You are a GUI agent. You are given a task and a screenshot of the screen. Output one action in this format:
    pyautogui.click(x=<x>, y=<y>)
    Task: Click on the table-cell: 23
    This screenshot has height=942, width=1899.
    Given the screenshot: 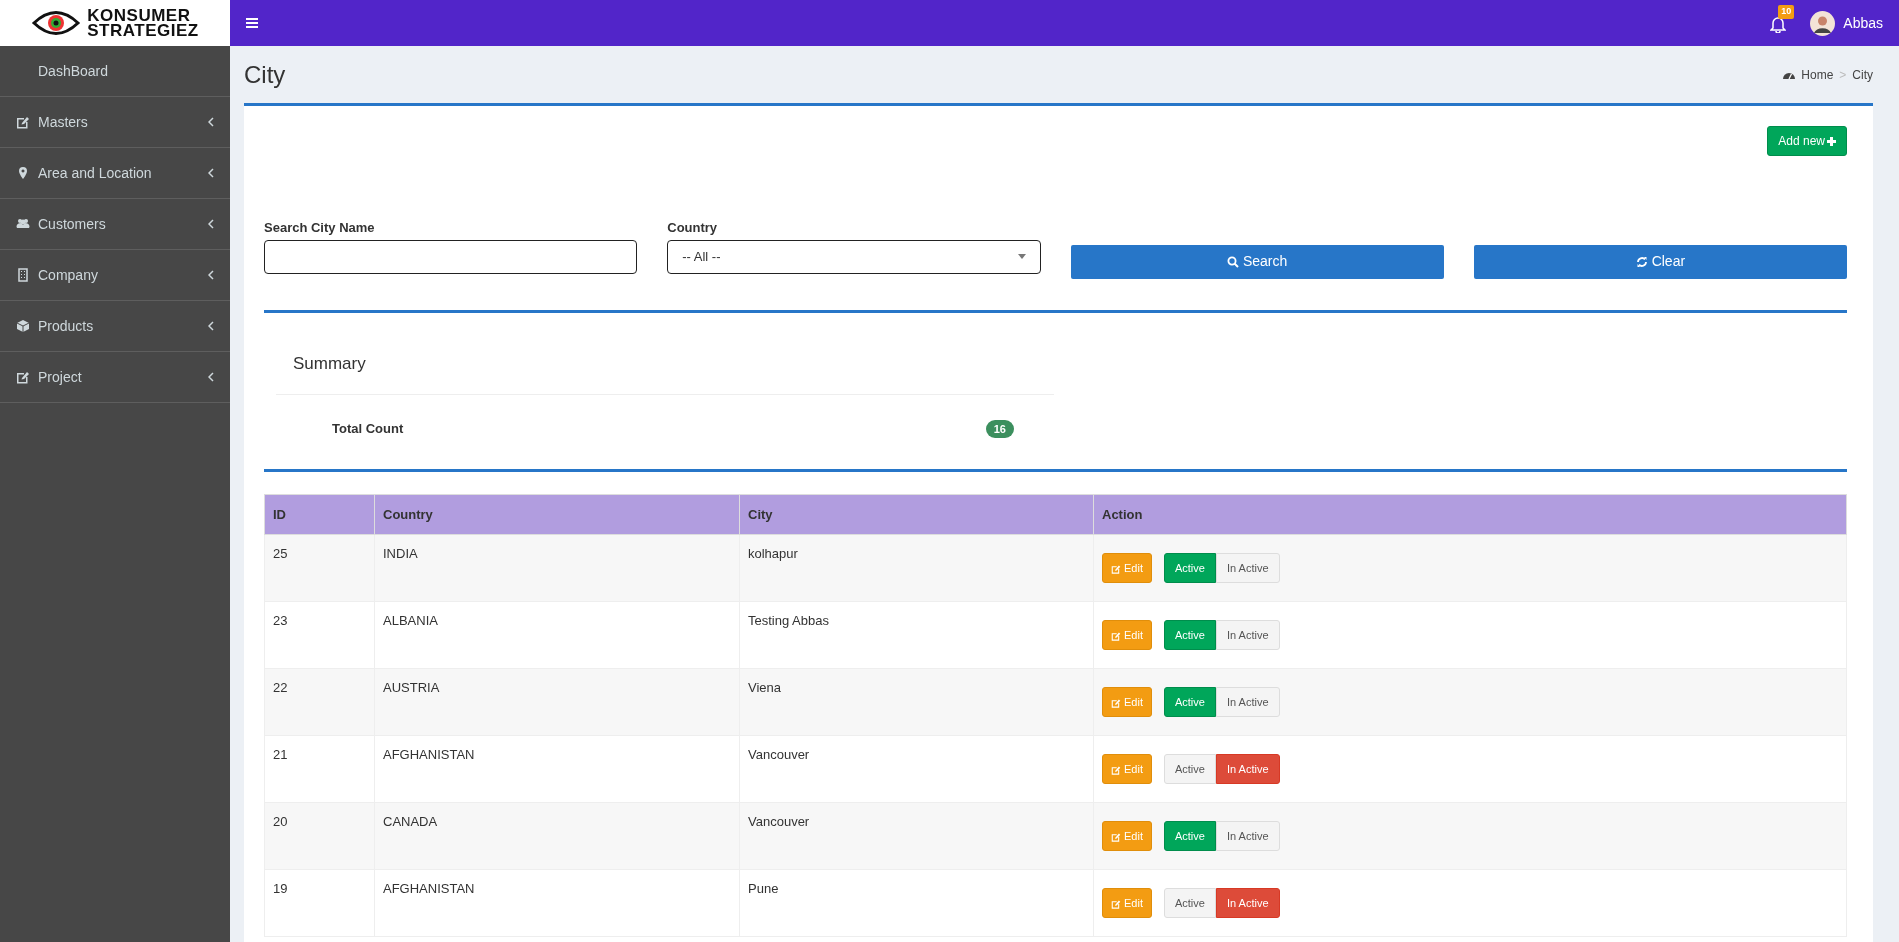 What is the action you would take?
    pyautogui.click(x=319, y=635)
    